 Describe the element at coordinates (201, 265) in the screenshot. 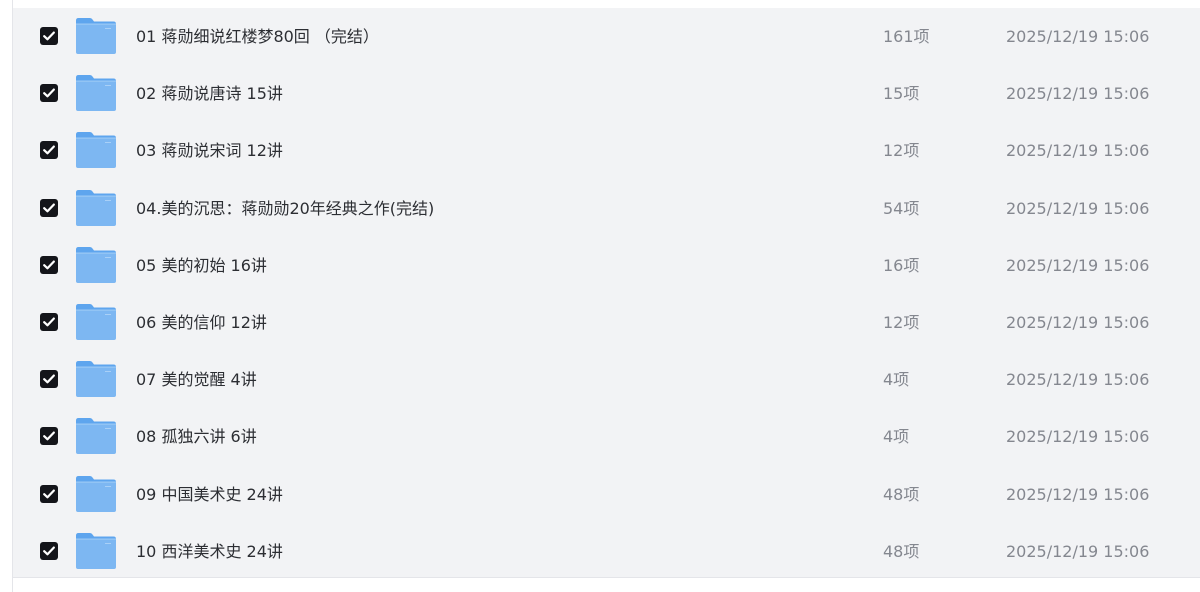

I see `file-name: 05 美的初始 16讲` at that location.